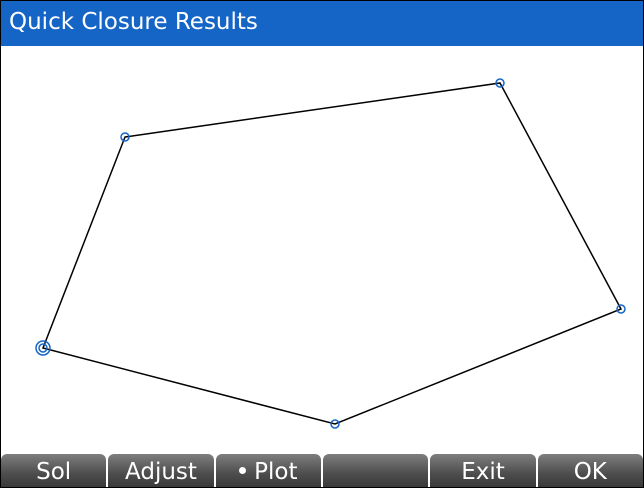  Describe the element at coordinates (322, 23) in the screenshot. I see `title-bar: Quick Closure Results` at that location.